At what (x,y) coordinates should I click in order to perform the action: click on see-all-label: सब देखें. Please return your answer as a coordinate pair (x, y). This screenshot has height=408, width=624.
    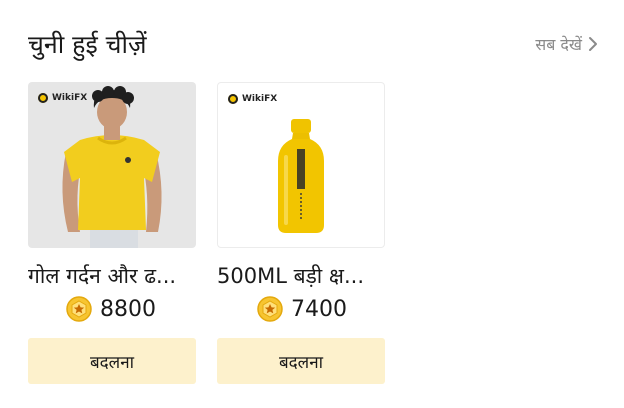
    Looking at the image, I should click on (558, 44).